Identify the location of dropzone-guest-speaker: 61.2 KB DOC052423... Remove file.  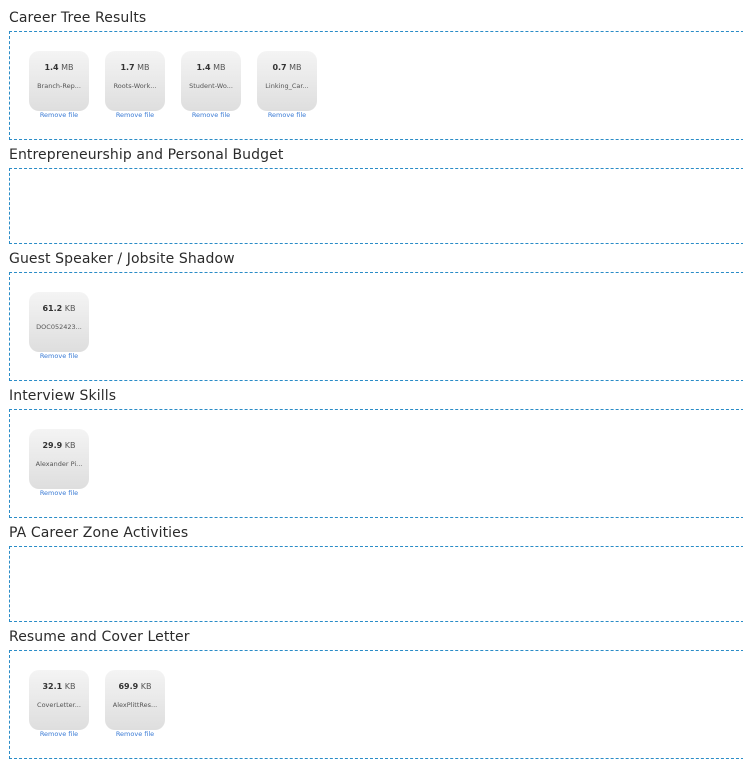
(376, 326).